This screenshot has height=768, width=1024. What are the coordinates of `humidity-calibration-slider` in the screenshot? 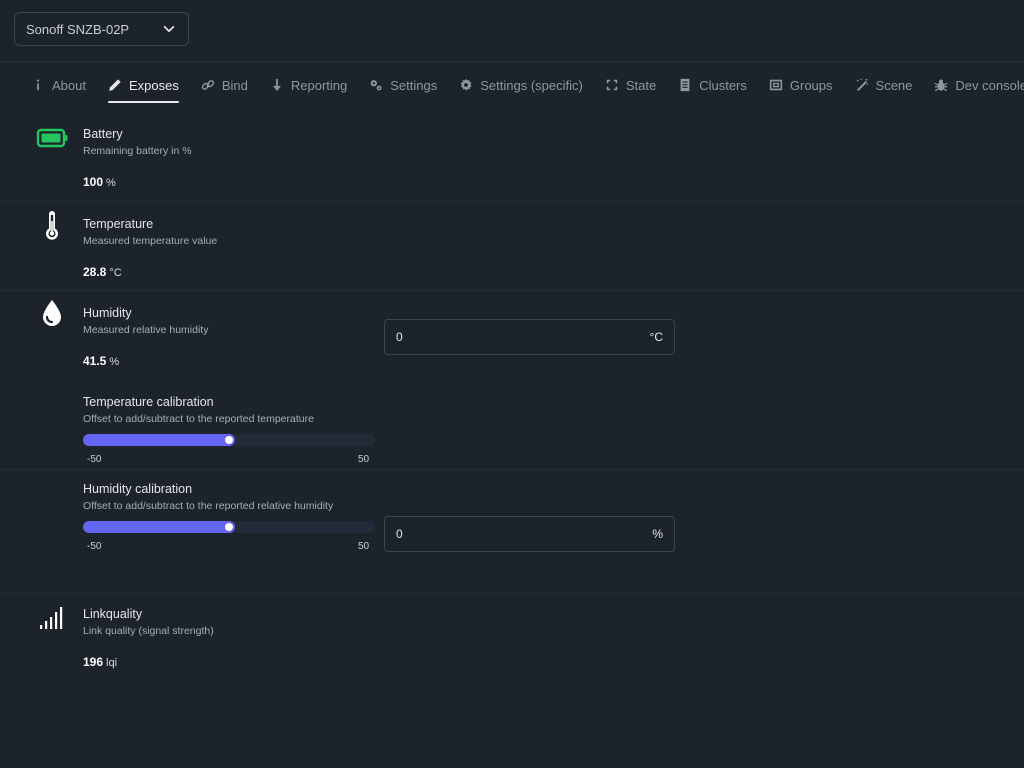 It's located at (229, 527).